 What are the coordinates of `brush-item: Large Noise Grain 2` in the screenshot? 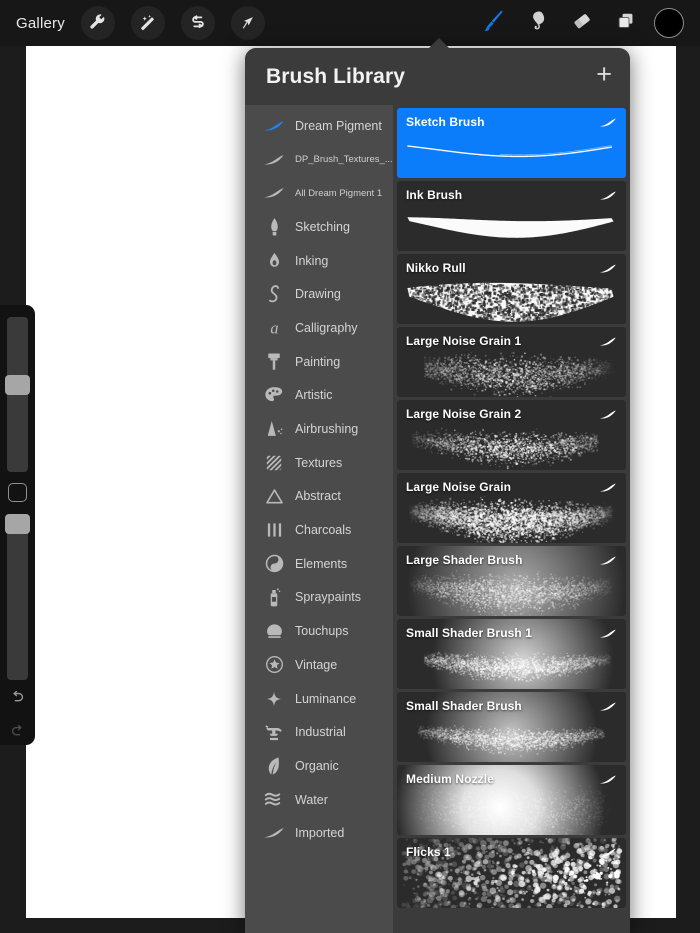 It's located at (511, 435).